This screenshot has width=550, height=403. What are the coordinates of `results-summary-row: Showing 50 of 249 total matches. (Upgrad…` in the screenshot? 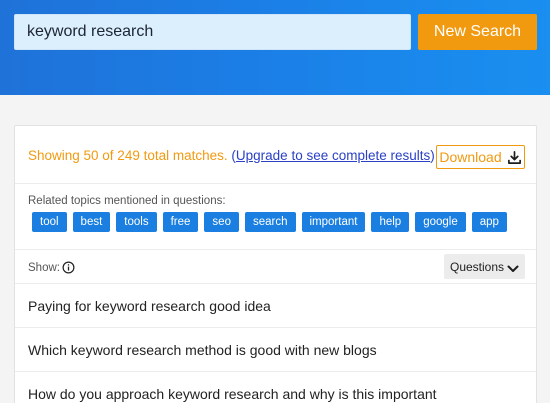 It's located at (275, 155).